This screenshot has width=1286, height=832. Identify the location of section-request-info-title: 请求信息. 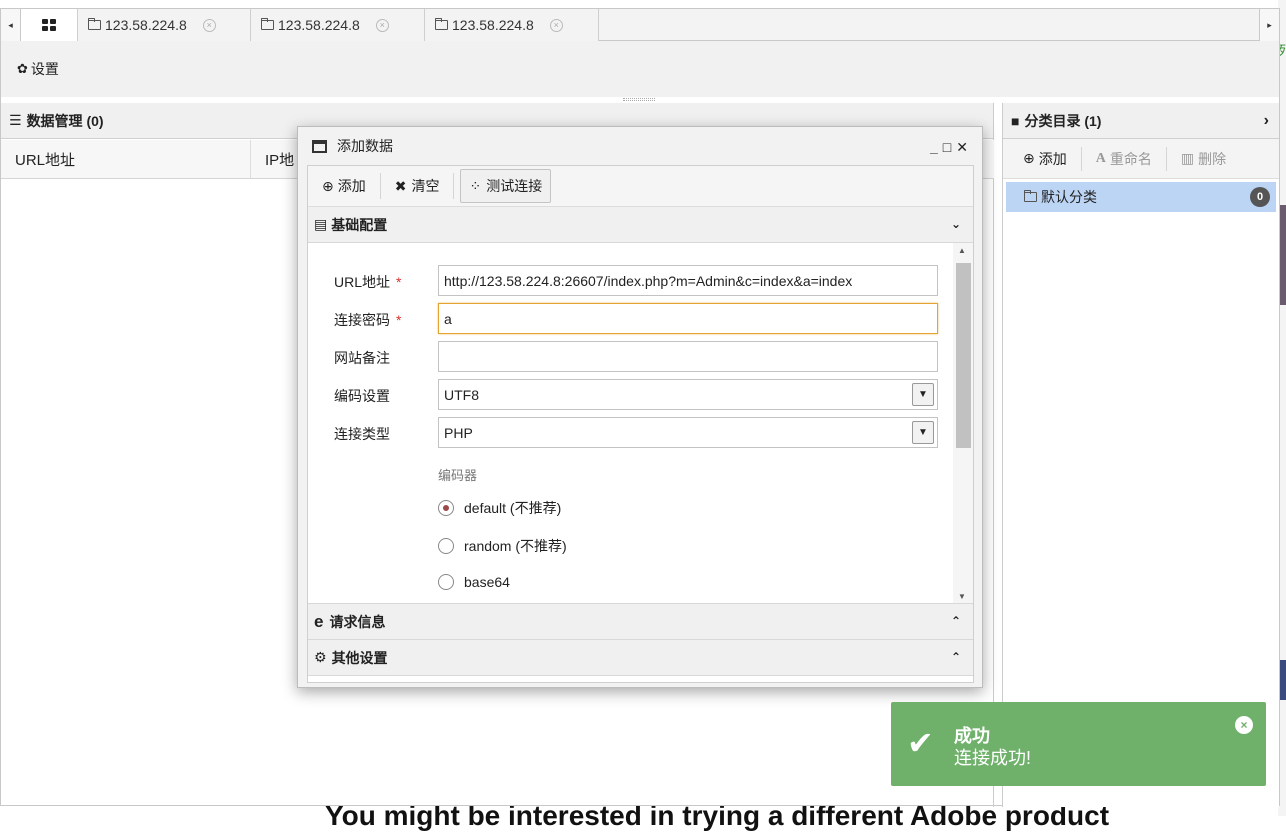
(357, 621).